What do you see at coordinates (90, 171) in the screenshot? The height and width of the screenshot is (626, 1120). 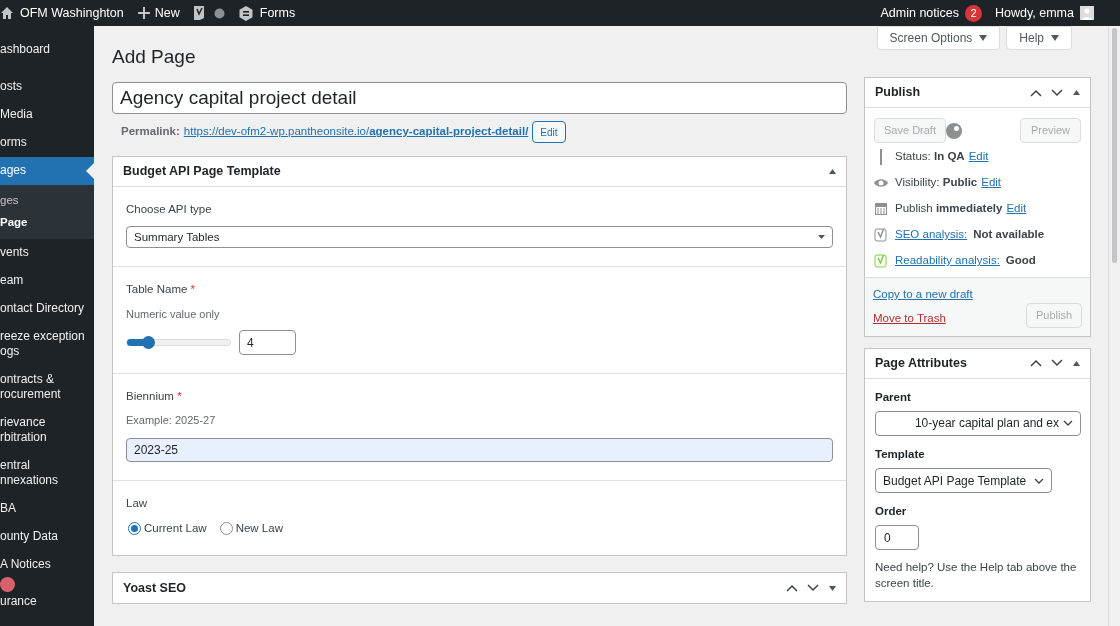 I see `menu-pointer-icon` at bounding box center [90, 171].